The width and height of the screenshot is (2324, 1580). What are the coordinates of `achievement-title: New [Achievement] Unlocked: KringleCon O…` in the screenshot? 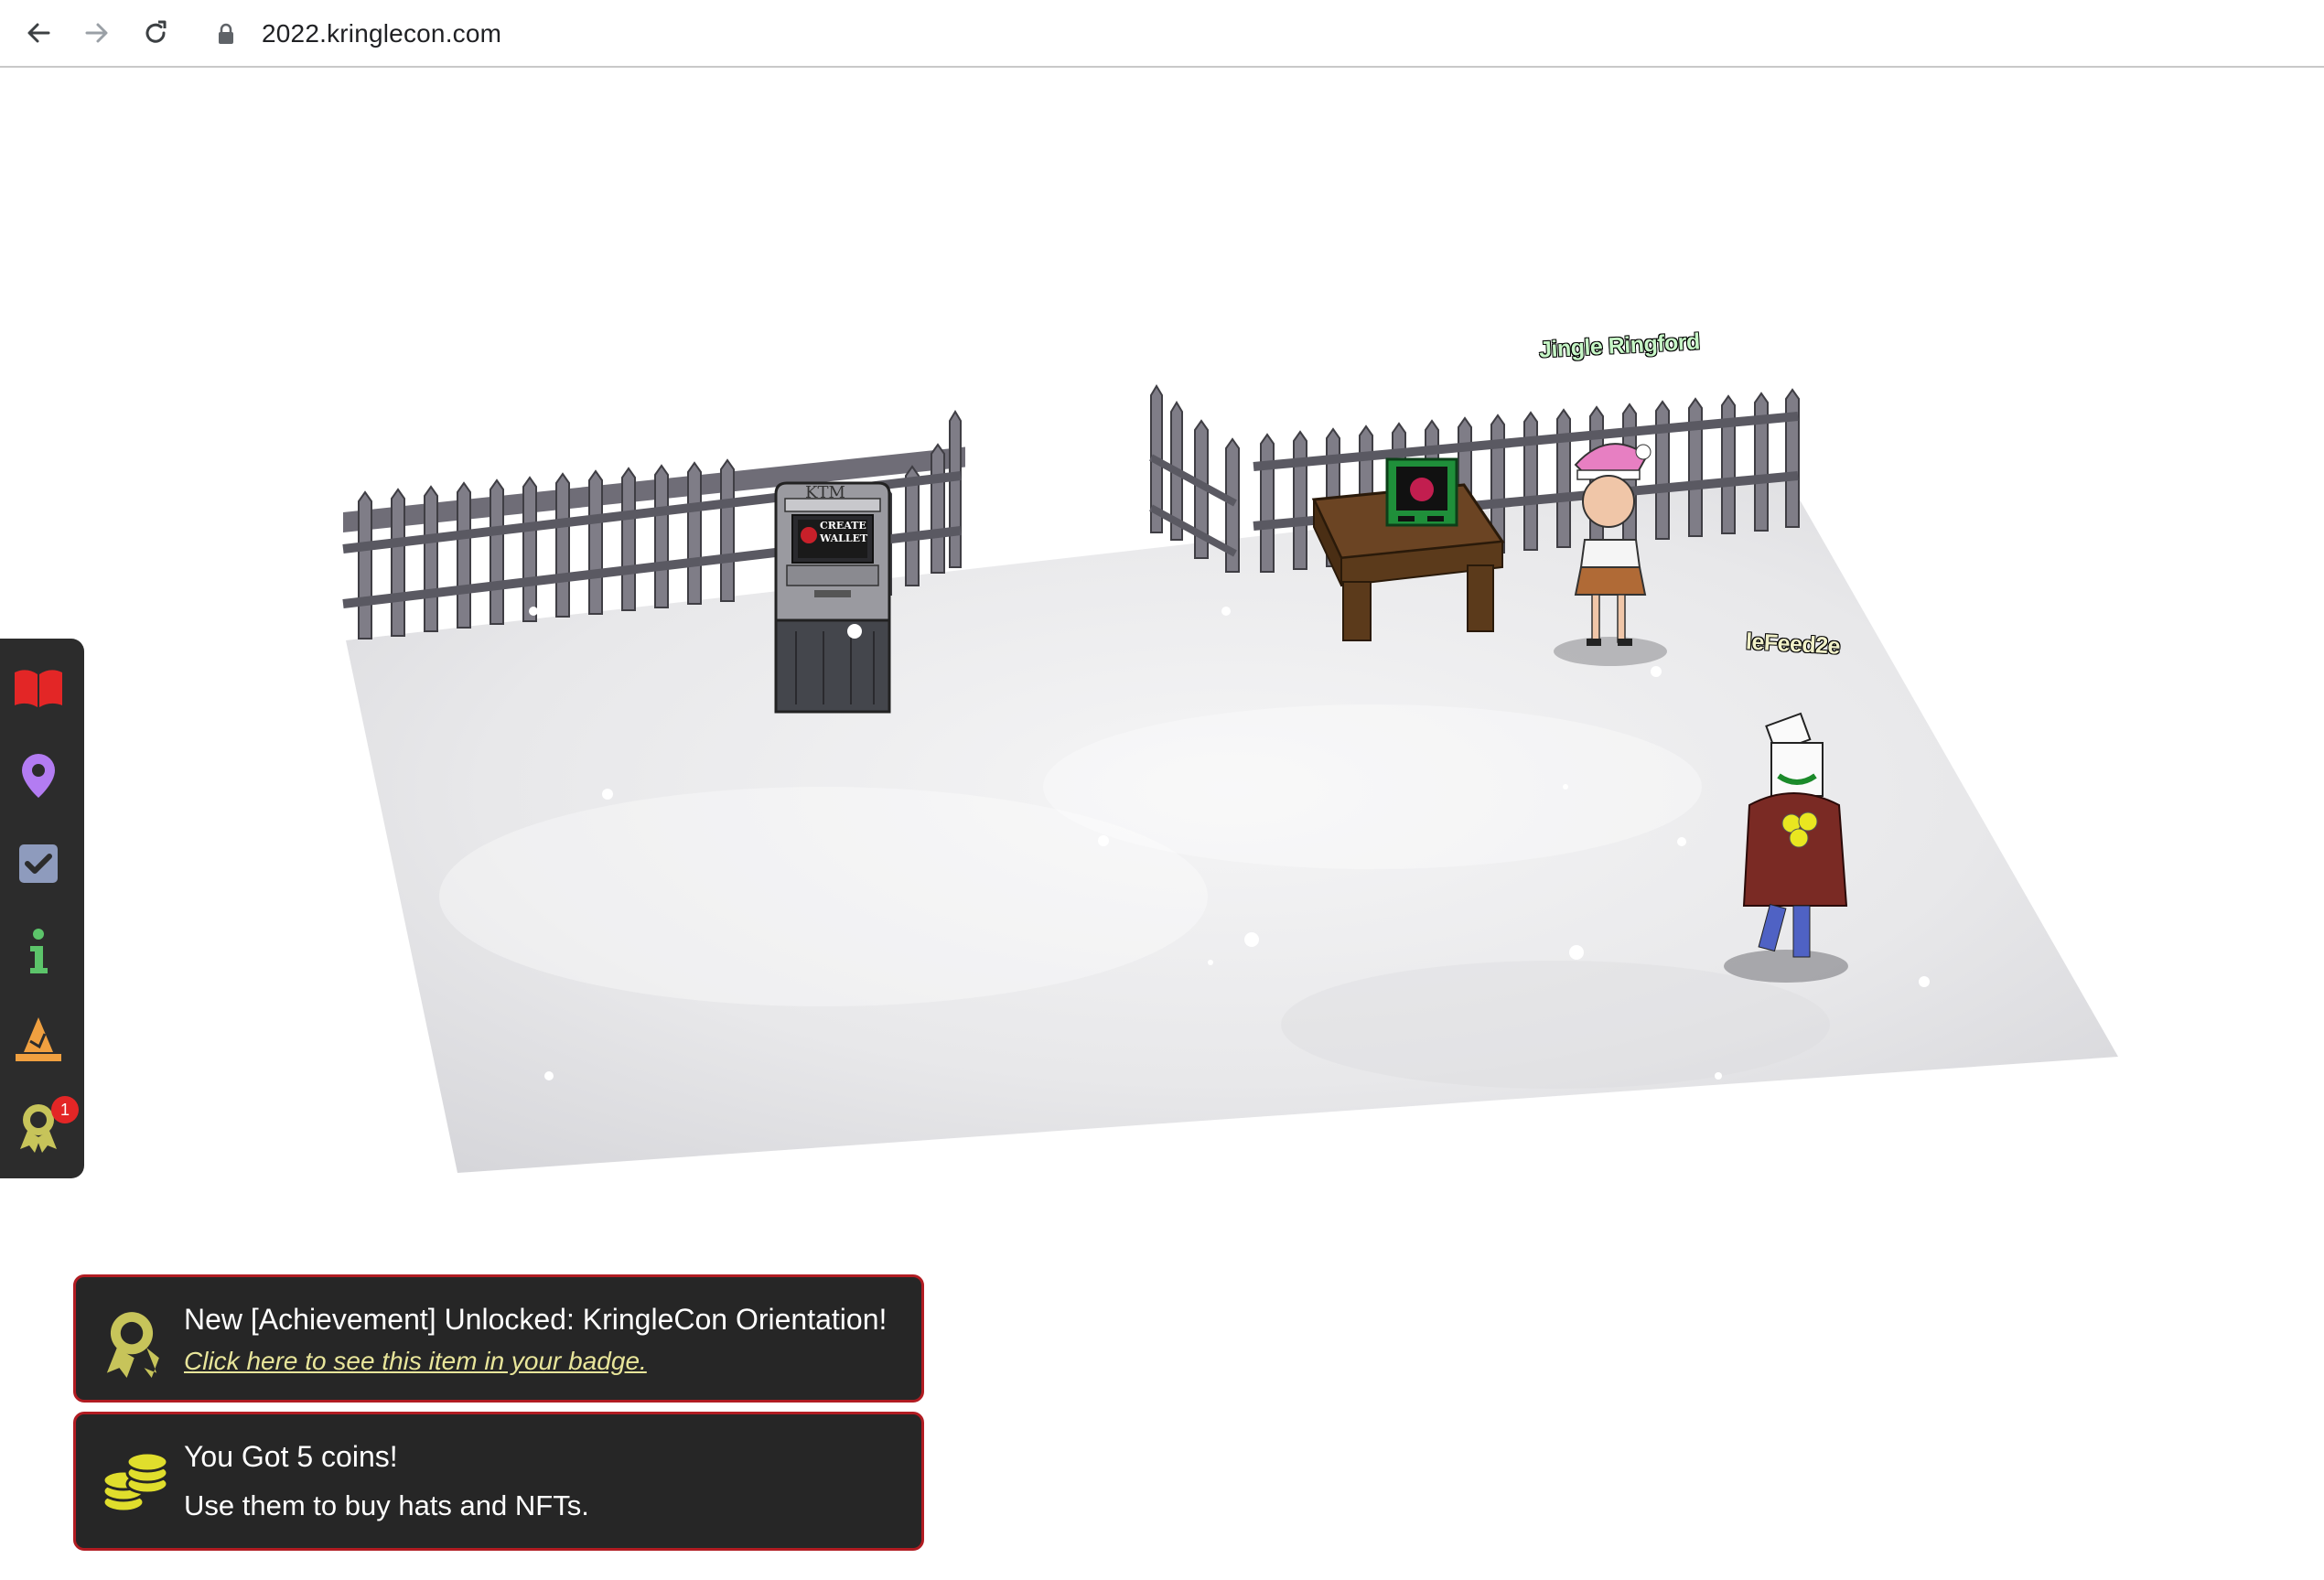 It's located at (536, 1319).